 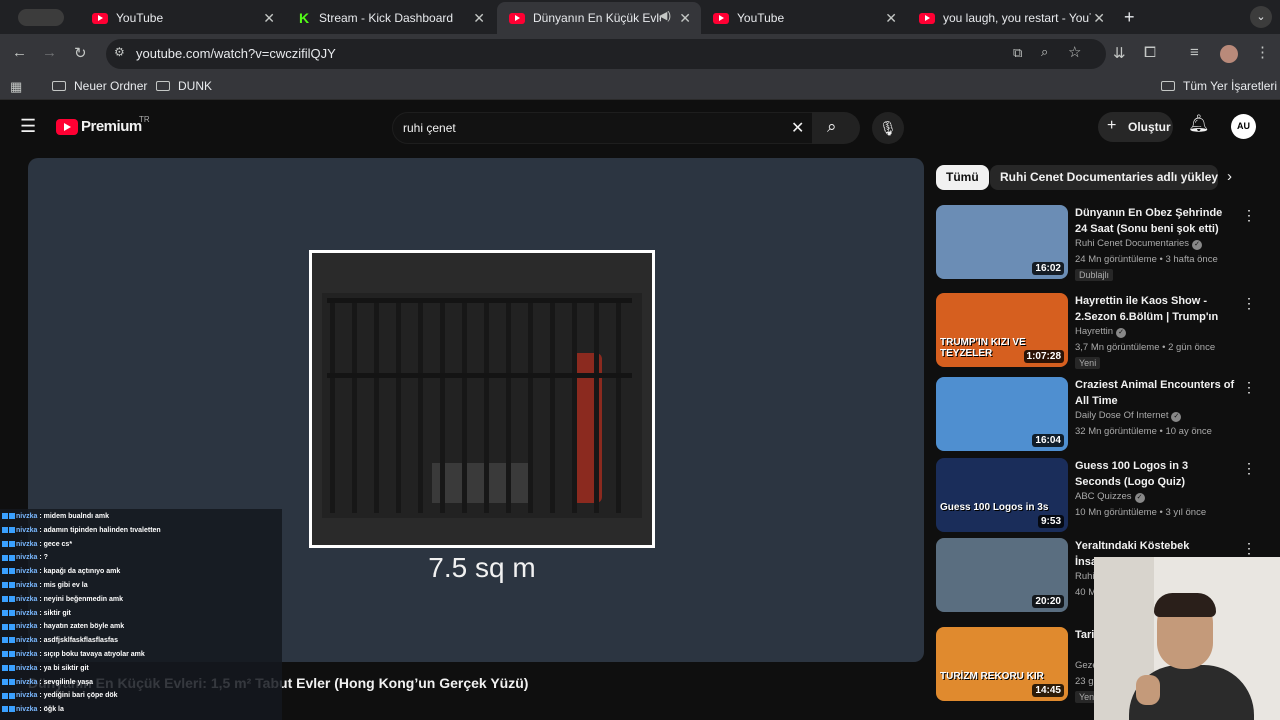 I want to click on chrome-menu-icon: ⋮, so click(x=1262, y=52).